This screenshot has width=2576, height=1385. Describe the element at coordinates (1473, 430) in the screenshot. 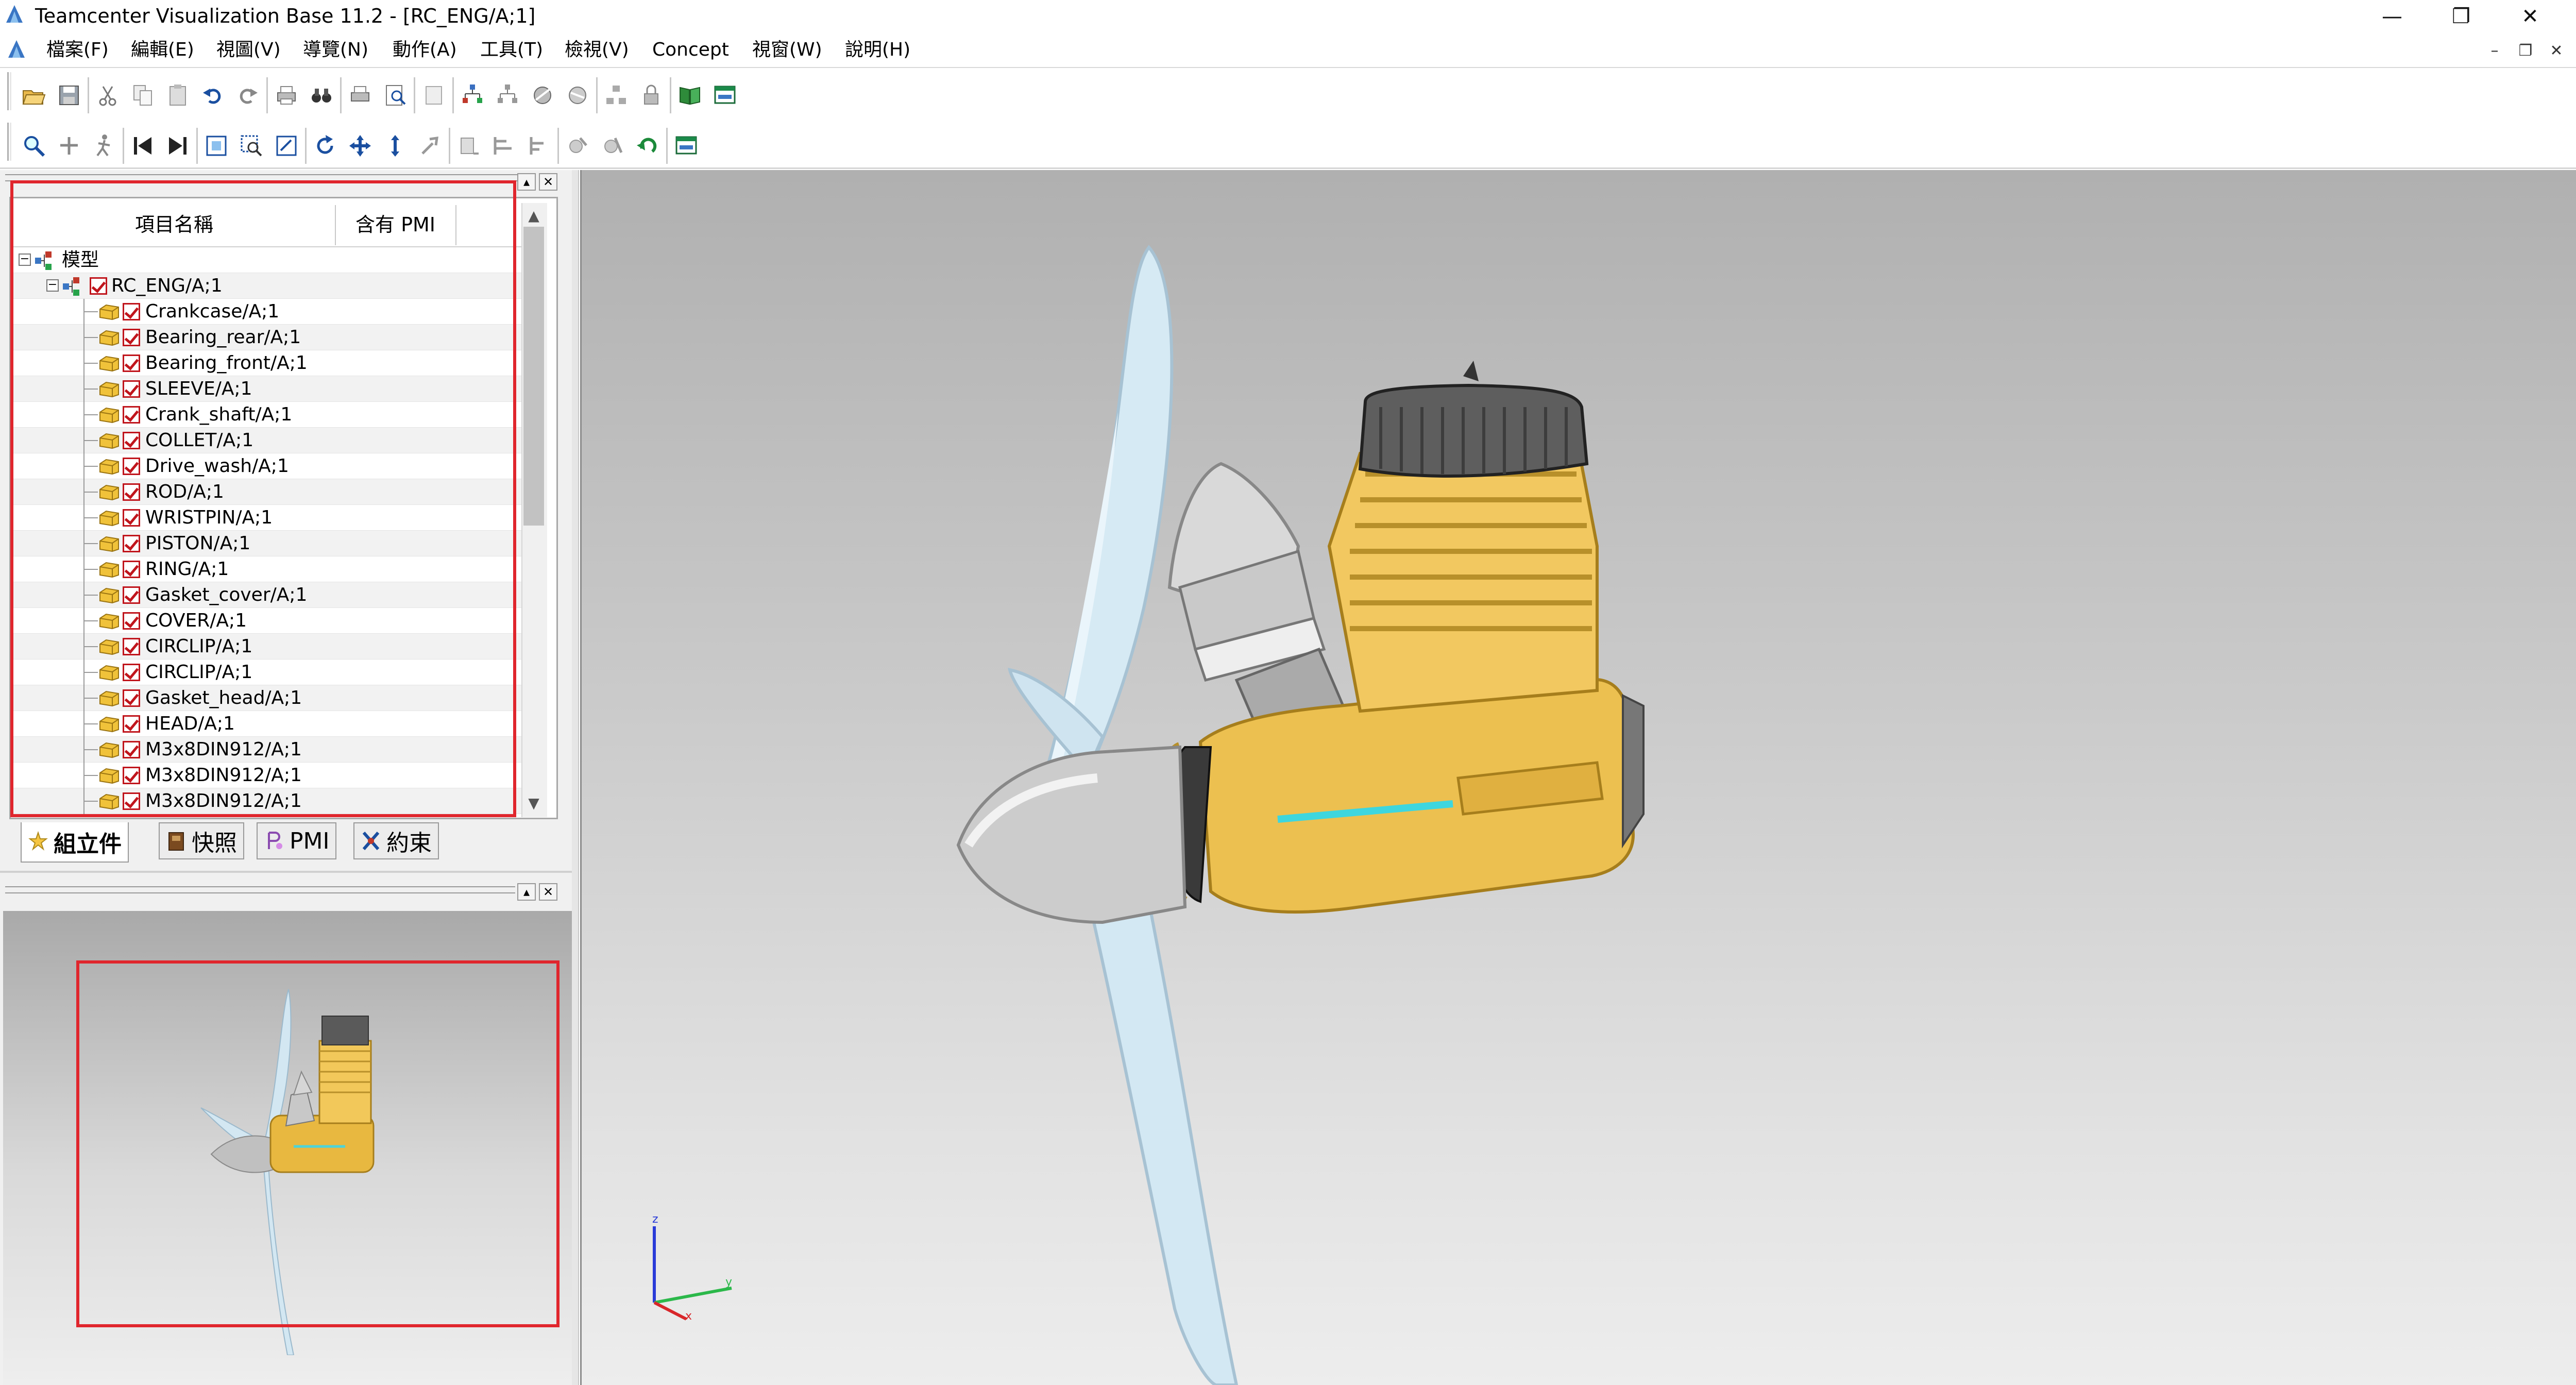

I see `cylinder-head` at that location.